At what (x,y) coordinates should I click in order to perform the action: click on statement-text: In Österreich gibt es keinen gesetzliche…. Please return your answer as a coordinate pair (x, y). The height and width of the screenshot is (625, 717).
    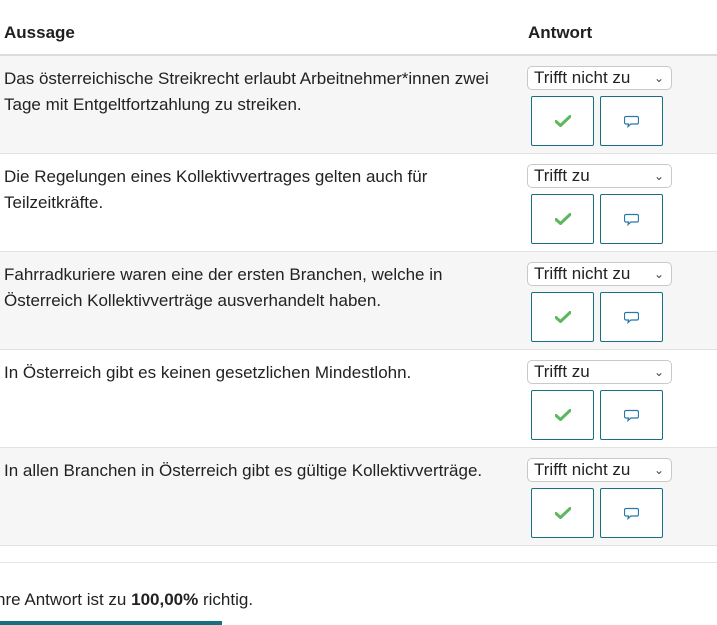
    Looking at the image, I should click on (208, 372).